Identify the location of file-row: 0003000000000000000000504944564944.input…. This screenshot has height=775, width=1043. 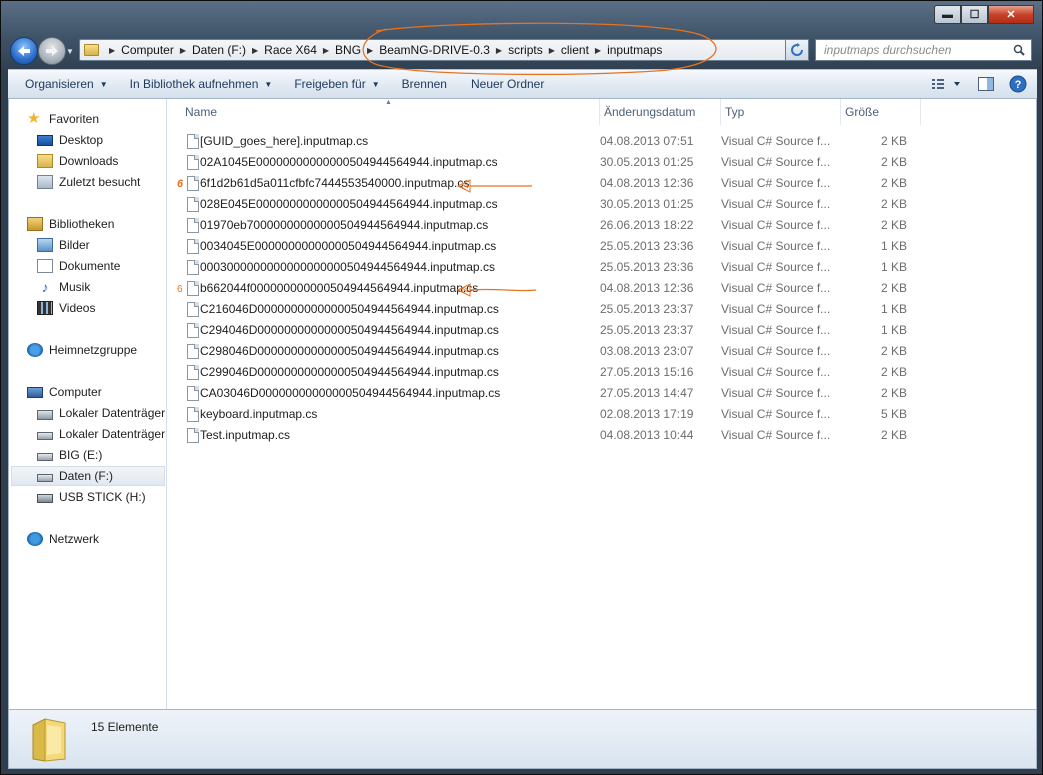
(551, 267).